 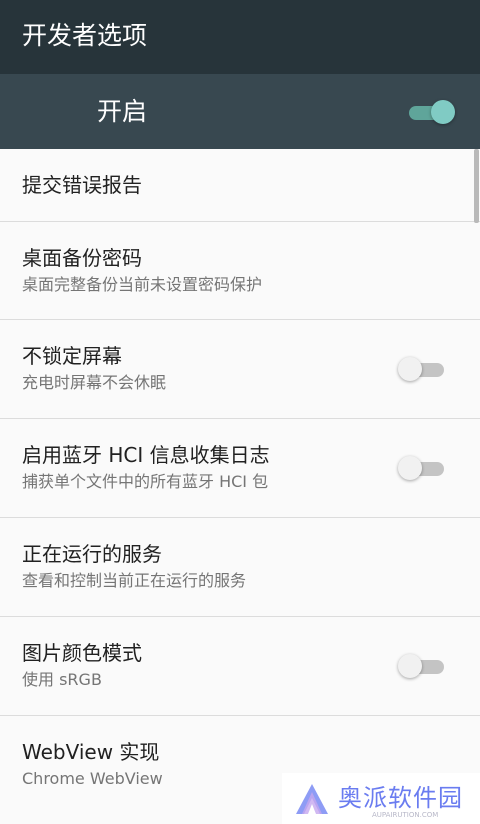 I want to click on item-title: 启用蓝牙 HCI 信息收集日志, so click(x=146, y=455).